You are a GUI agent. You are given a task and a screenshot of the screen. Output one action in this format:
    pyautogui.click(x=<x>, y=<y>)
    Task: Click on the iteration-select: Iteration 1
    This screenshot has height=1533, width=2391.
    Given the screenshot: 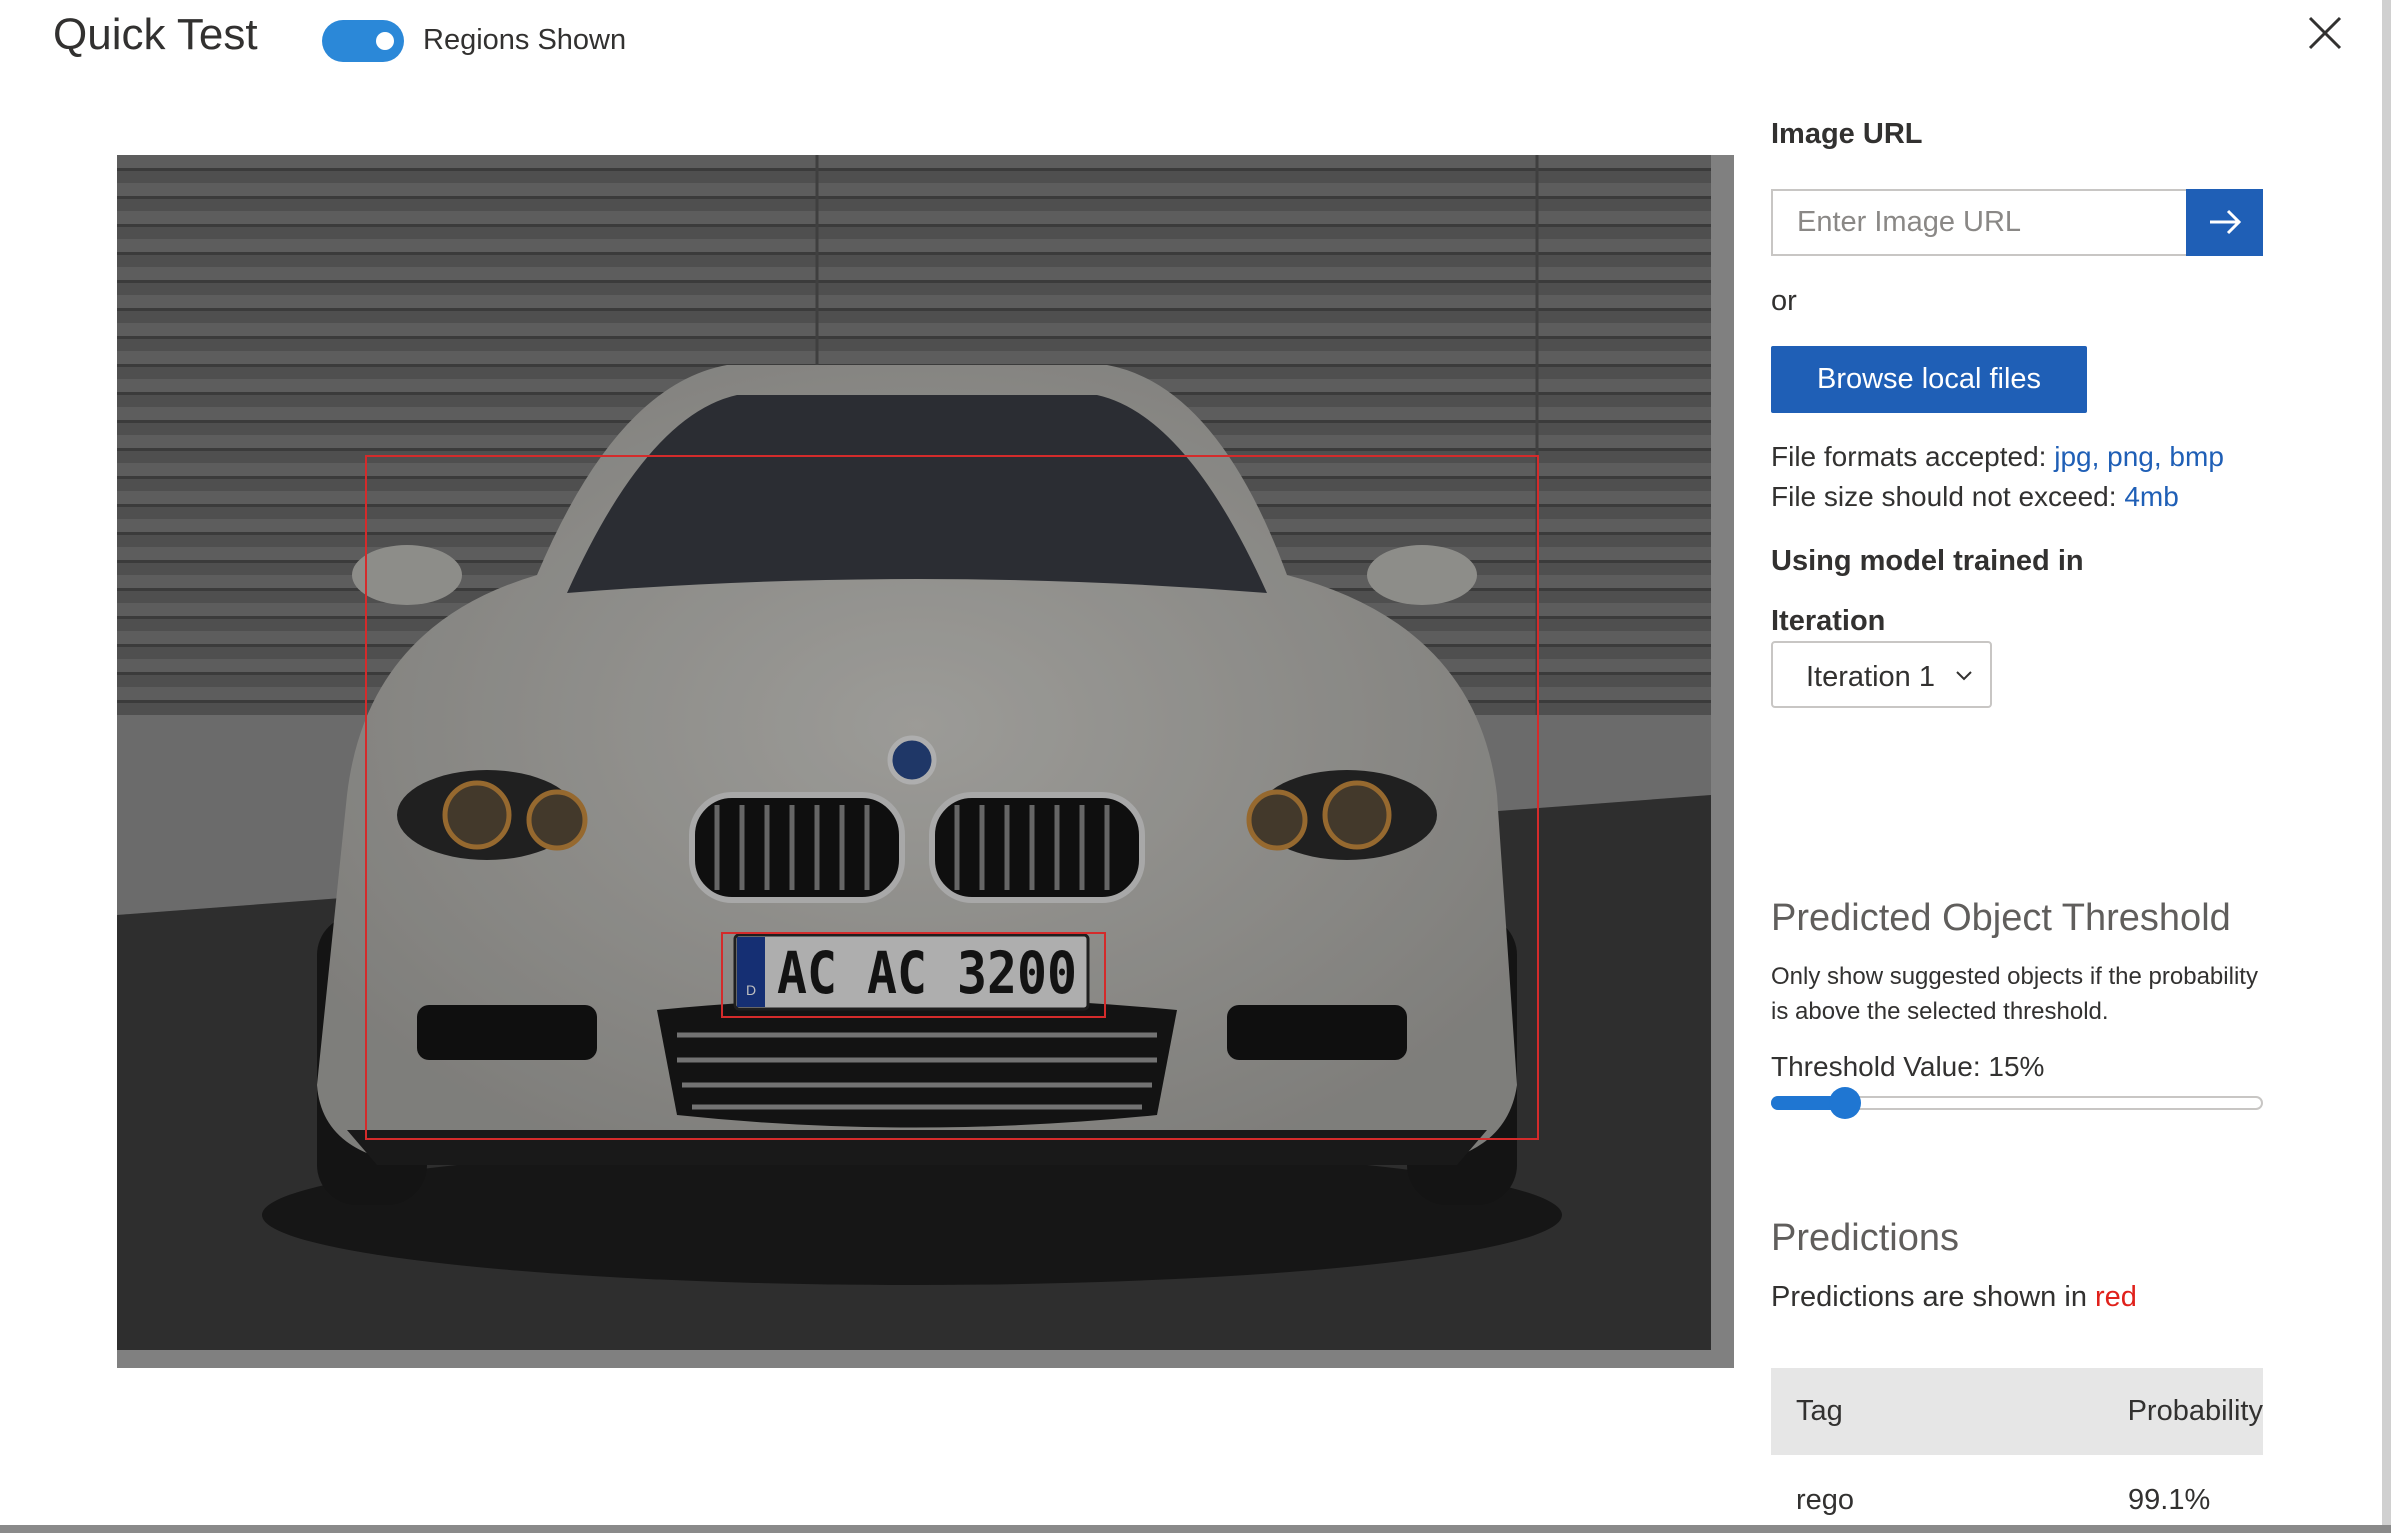 What is the action you would take?
    pyautogui.click(x=1881, y=674)
    